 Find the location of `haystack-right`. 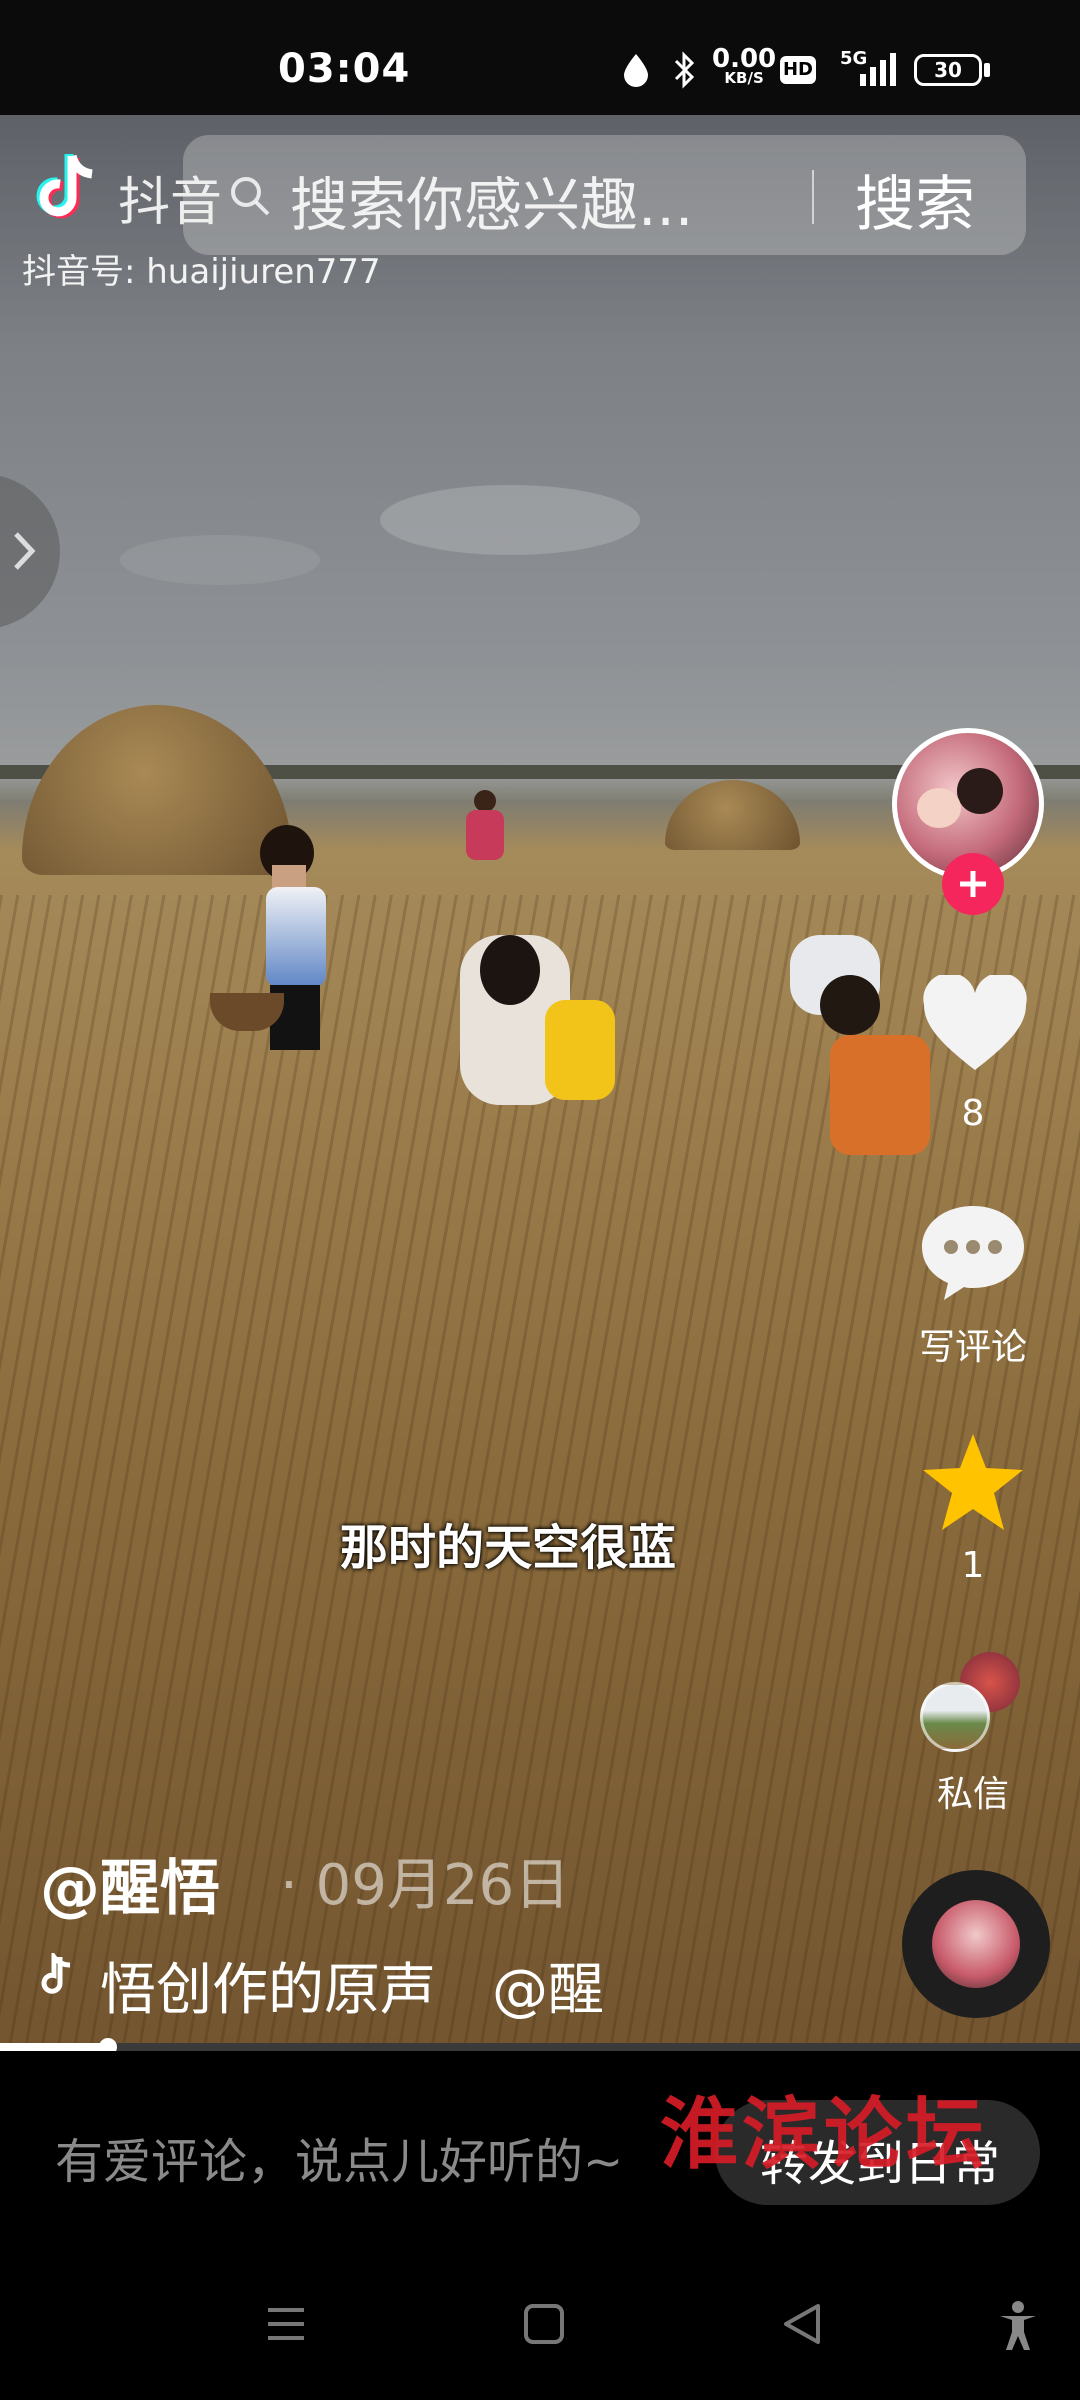

haystack-right is located at coordinates (732, 815).